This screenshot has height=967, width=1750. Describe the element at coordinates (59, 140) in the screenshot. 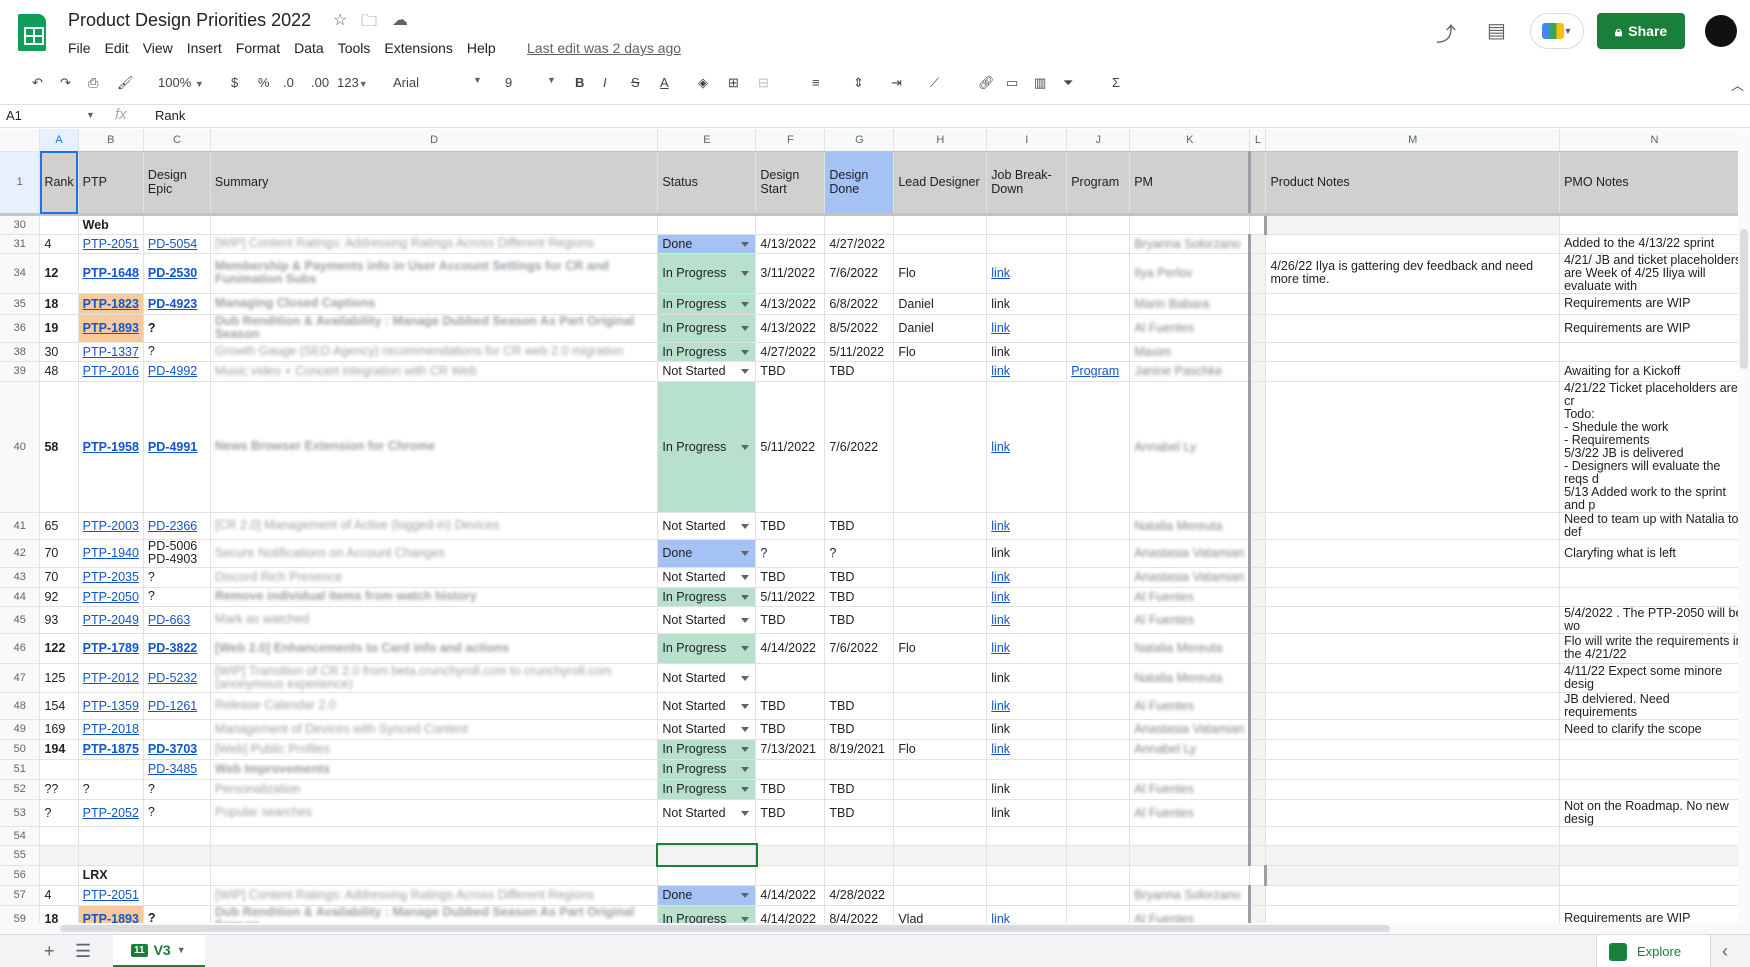

I see `column-header: A` at that location.